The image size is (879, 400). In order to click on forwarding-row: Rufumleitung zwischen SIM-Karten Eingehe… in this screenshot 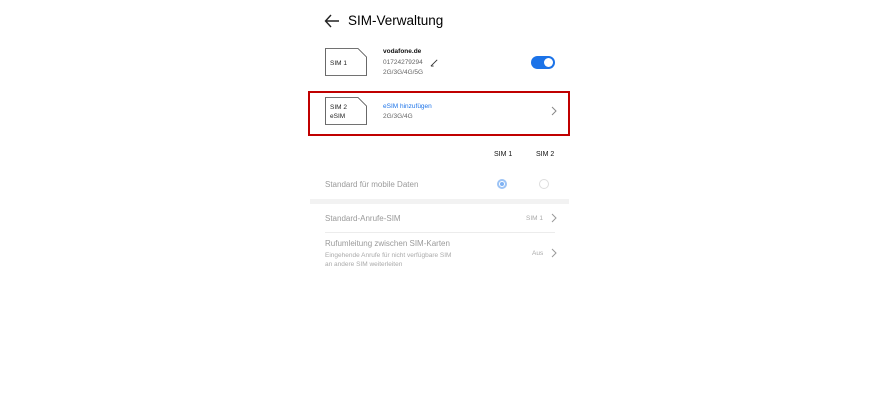, I will do `click(439, 254)`.